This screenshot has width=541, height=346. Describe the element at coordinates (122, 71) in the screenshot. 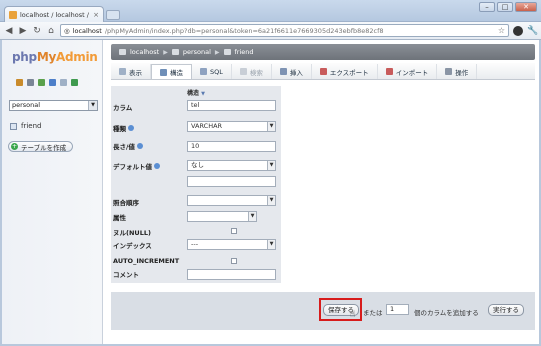

I see `browse-icon` at that location.